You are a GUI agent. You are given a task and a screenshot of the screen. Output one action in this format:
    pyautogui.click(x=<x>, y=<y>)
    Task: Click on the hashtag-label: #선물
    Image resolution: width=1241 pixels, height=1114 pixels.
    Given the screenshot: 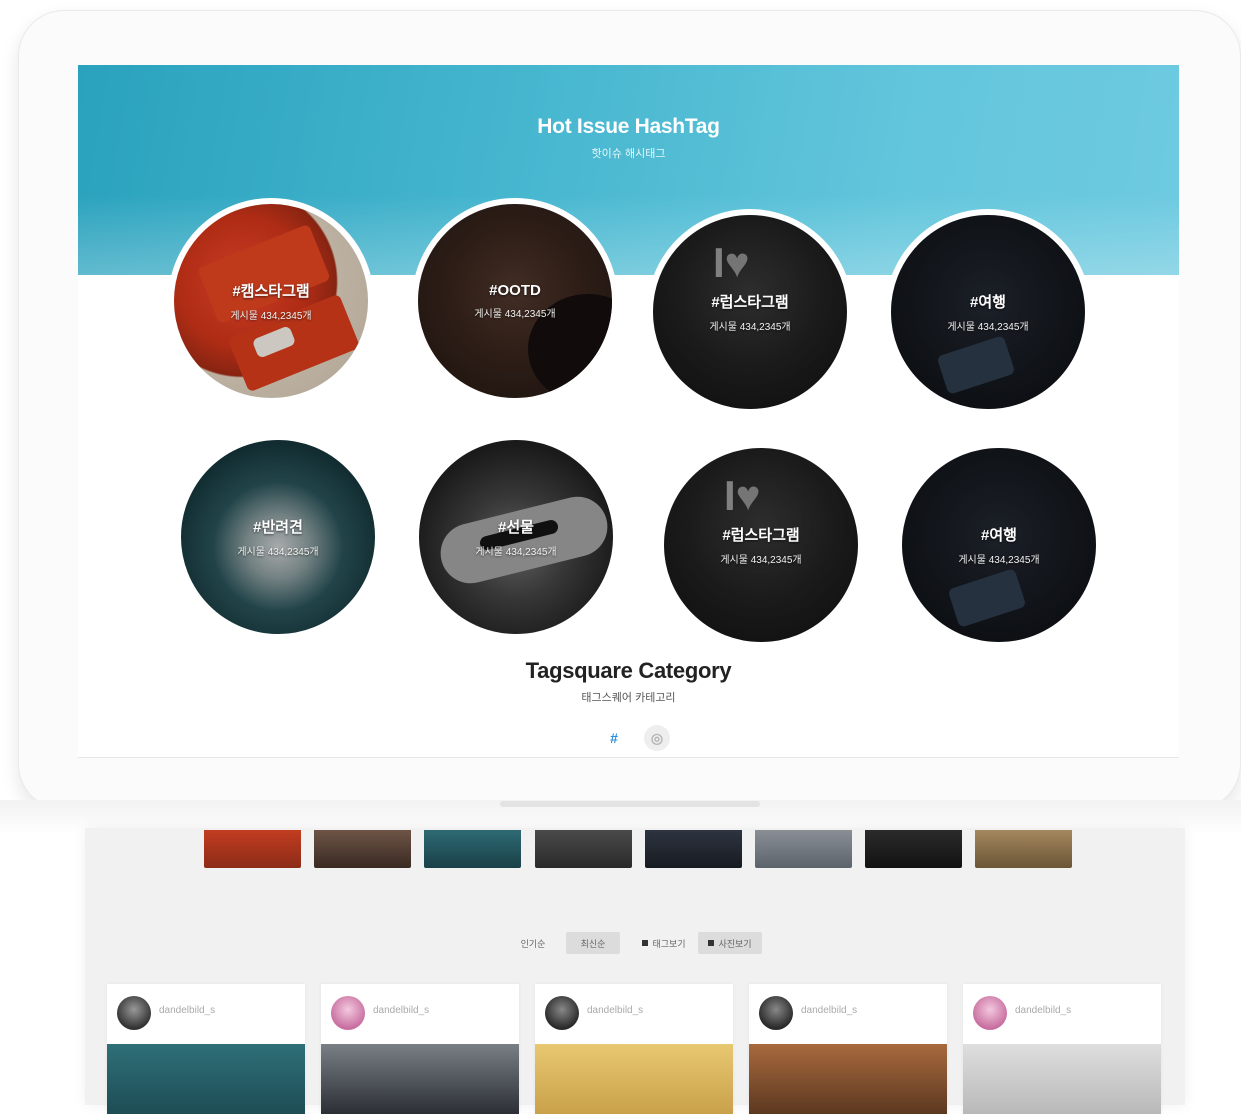 What is the action you would take?
    pyautogui.click(x=516, y=527)
    